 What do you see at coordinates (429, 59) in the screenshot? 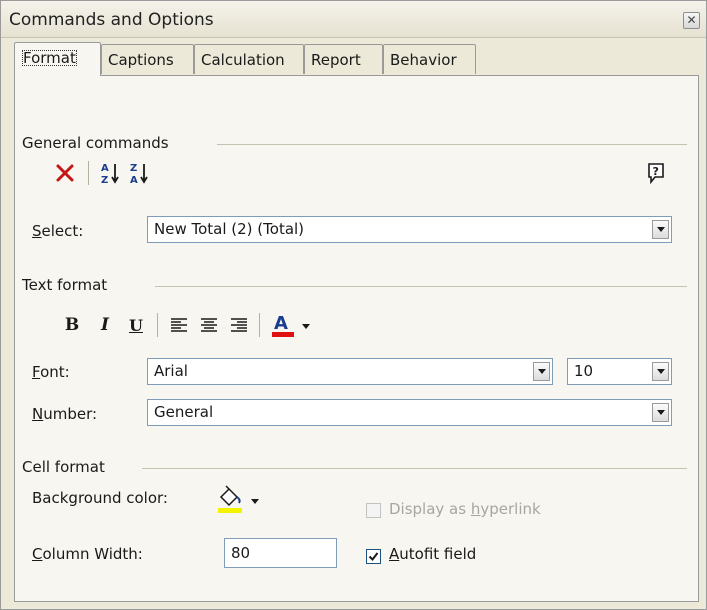
I see `tab-behavior: Behavior` at bounding box center [429, 59].